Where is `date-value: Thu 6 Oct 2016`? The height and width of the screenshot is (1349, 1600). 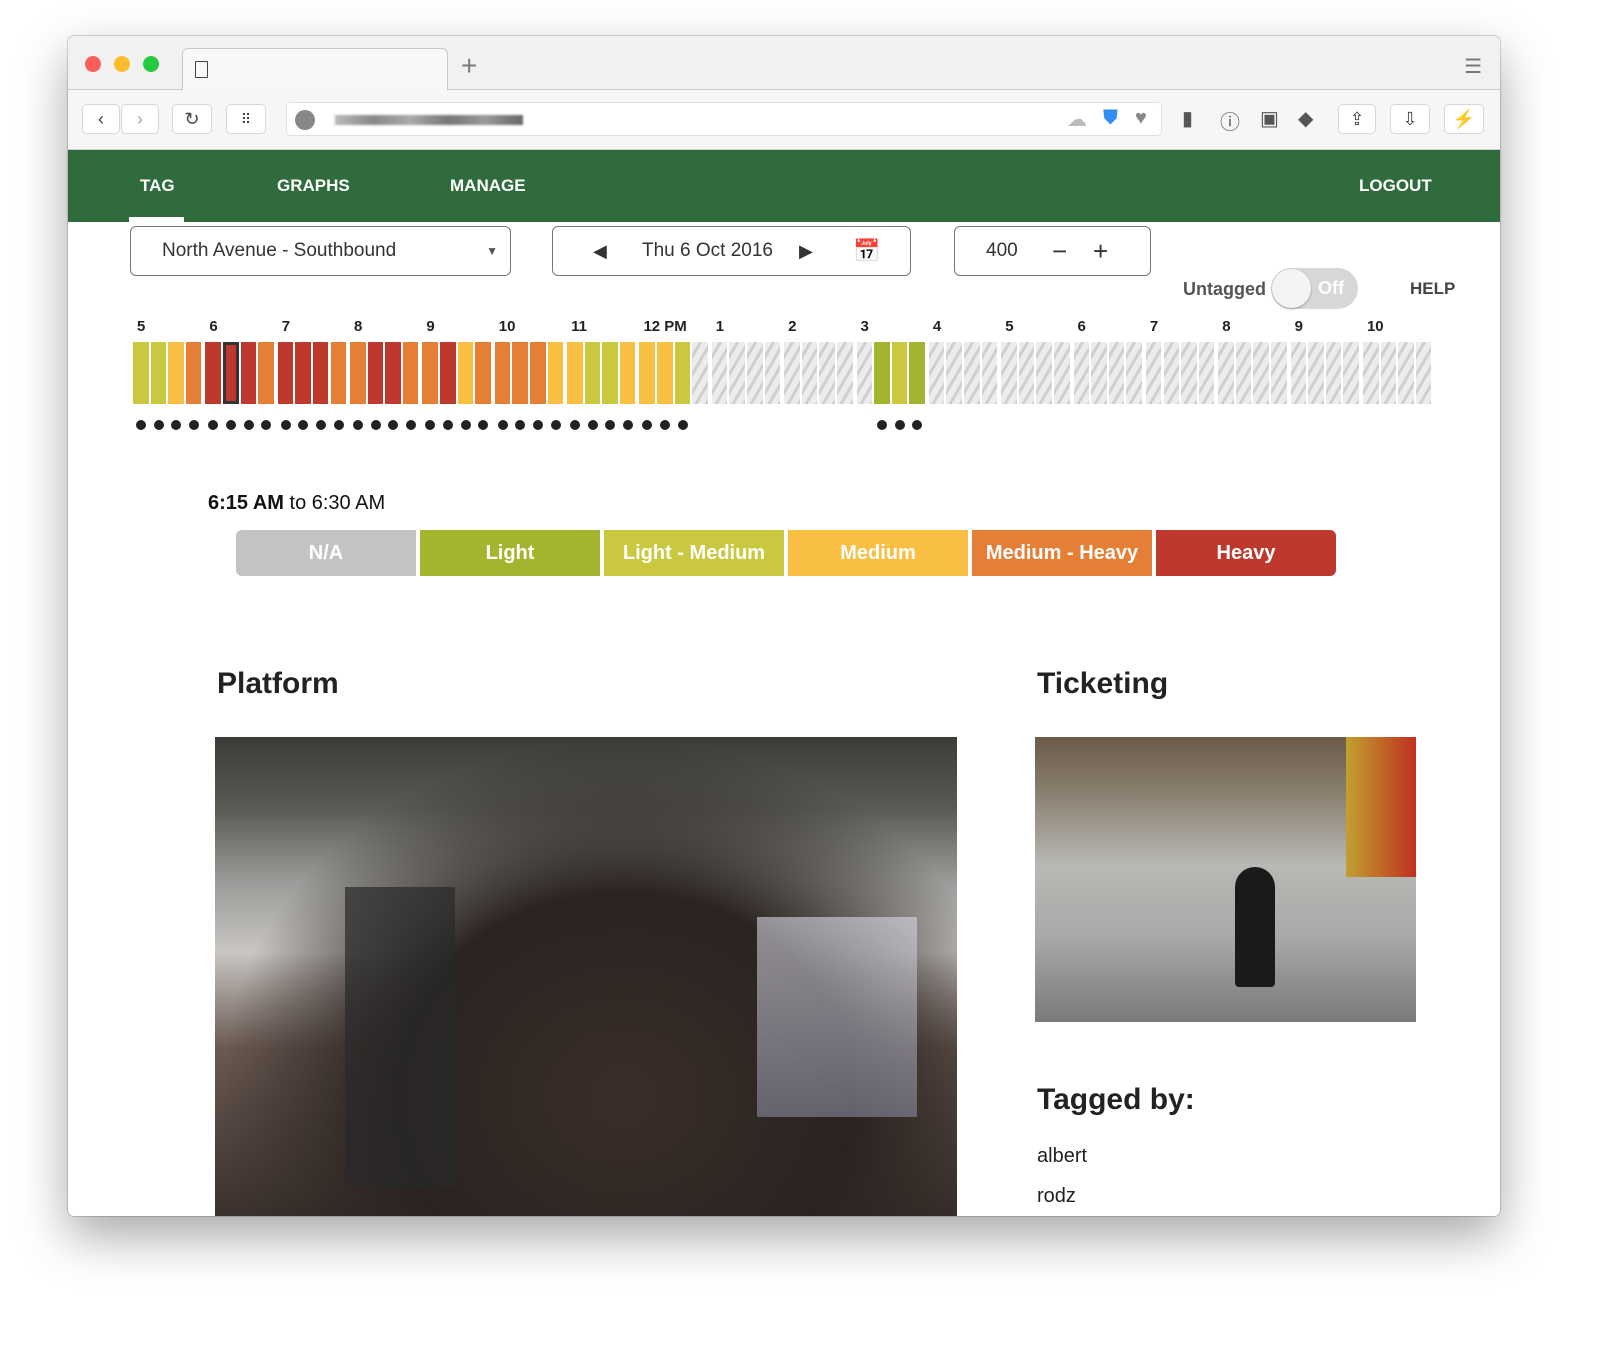 date-value: Thu 6 Oct 2016 is located at coordinates (707, 250).